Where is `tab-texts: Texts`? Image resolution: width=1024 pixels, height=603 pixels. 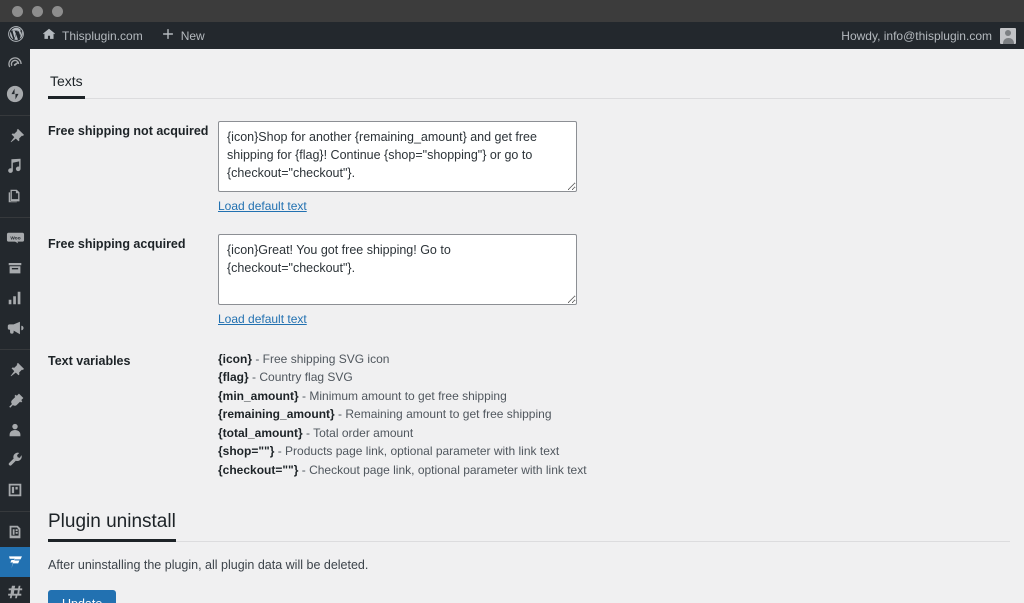
tab-texts: Texts is located at coordinates (66, 86).